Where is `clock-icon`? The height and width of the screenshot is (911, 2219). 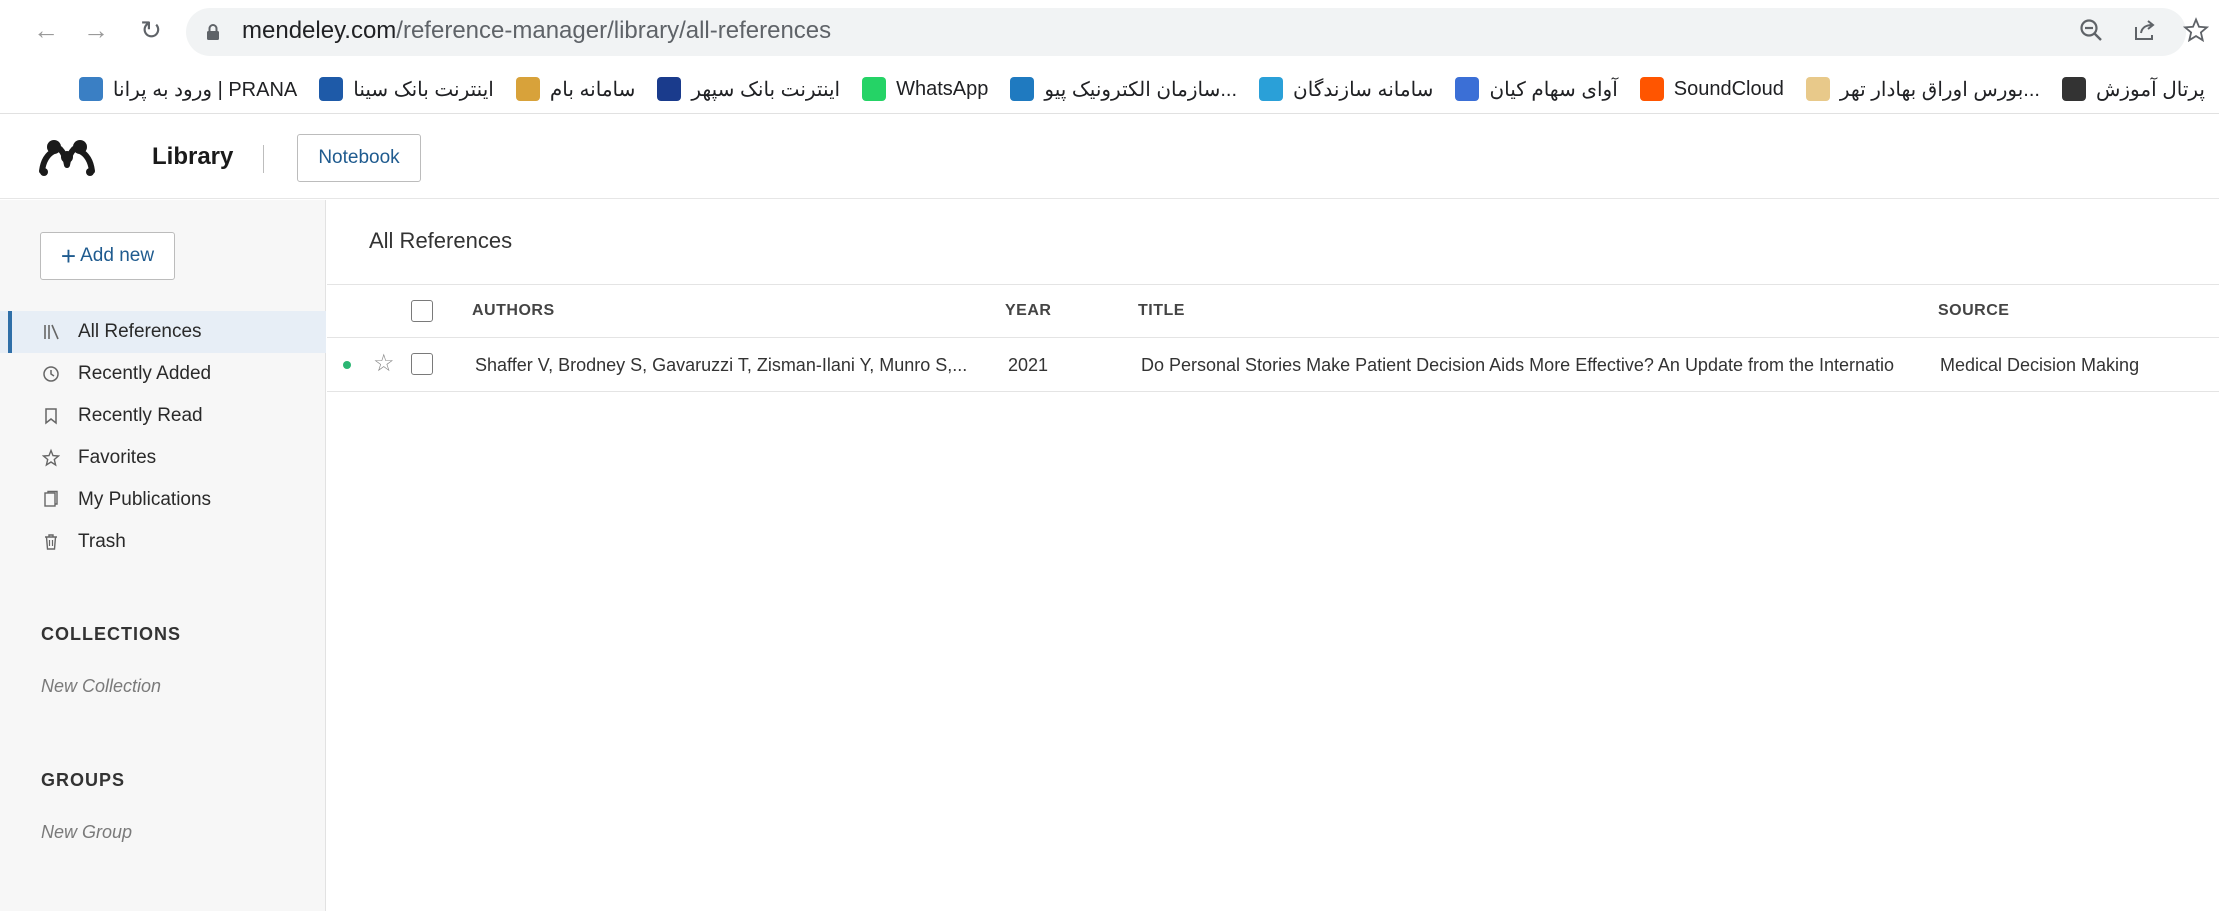
clock-icon is located at coordinates (51, 374).